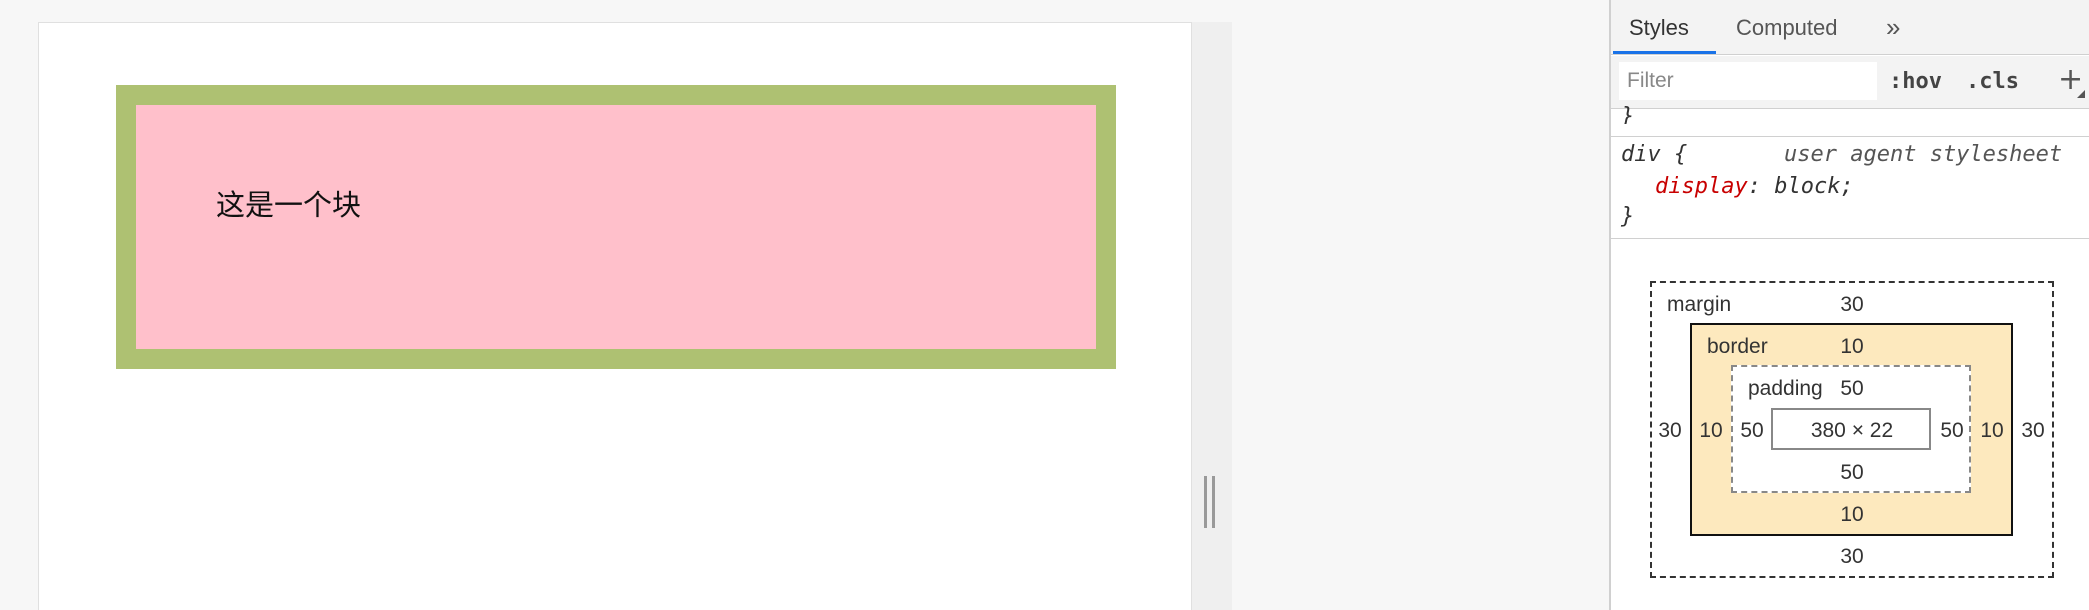  Describe the element at coordinates (1800, 186) in the screenshot. I see `property-value: : block;` at that location.